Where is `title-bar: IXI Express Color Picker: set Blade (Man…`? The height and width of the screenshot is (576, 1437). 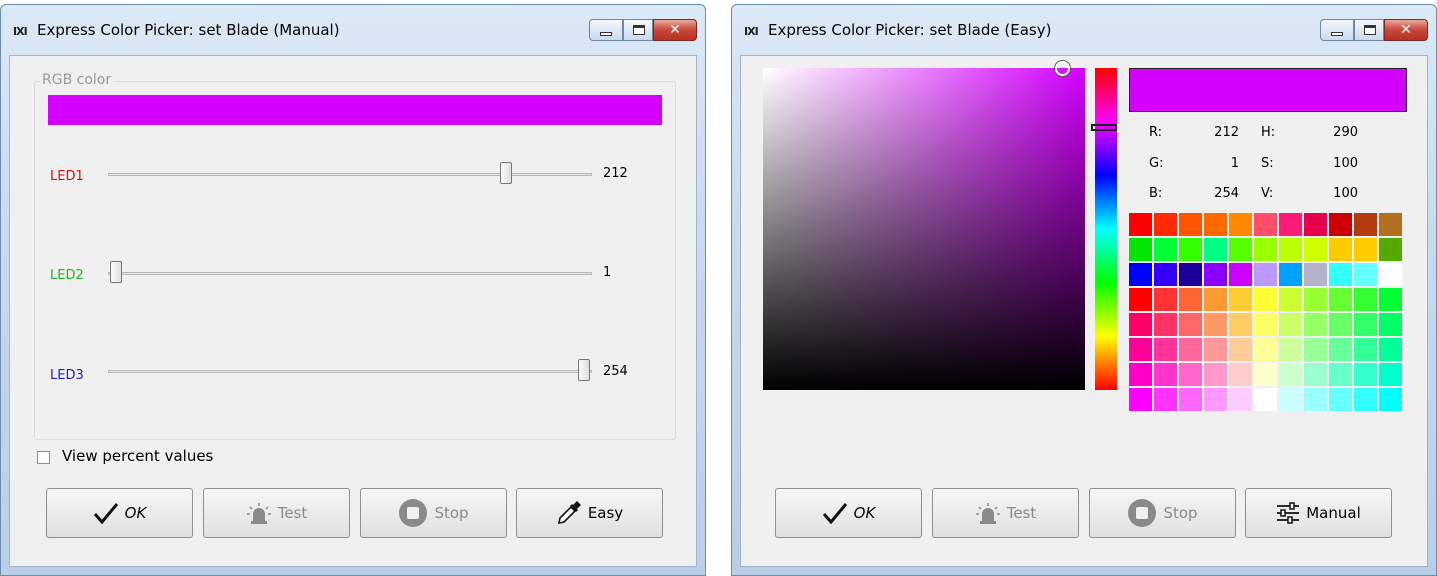 title-bar: IXI Express Color Picker: set Blade (Man… is located at coordinates (353, 30).